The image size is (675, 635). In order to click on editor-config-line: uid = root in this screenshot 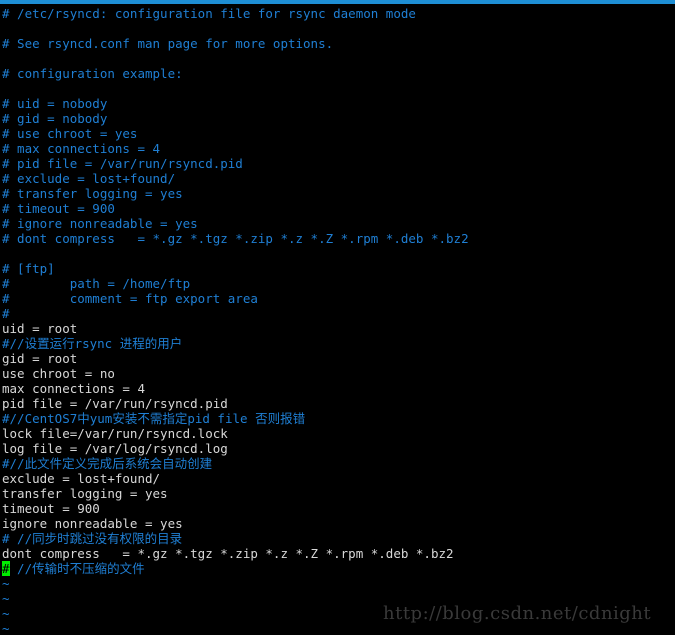, I will do `click(338, 328)`.